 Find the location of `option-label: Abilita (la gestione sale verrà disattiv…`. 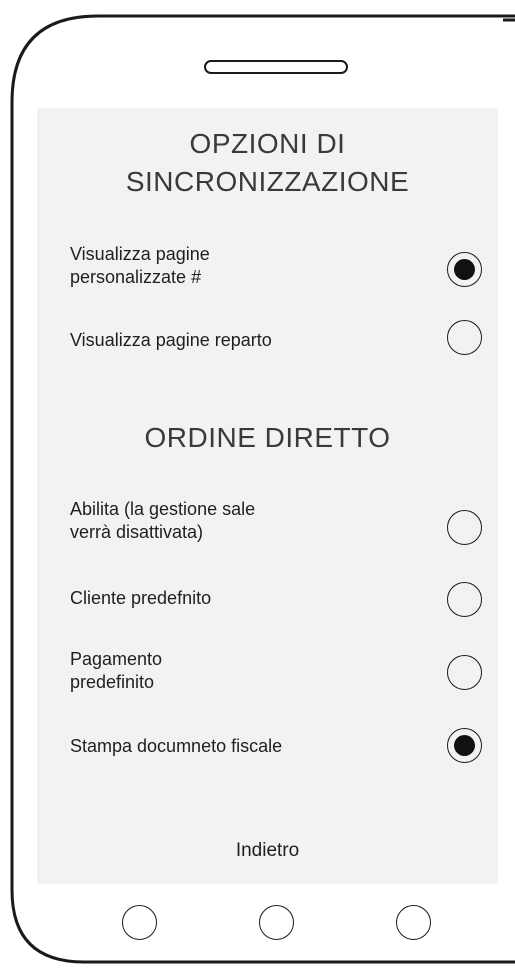

option-label: Abilita (la gestione sale verrà disattiv… is located at coordinates (163, 520).